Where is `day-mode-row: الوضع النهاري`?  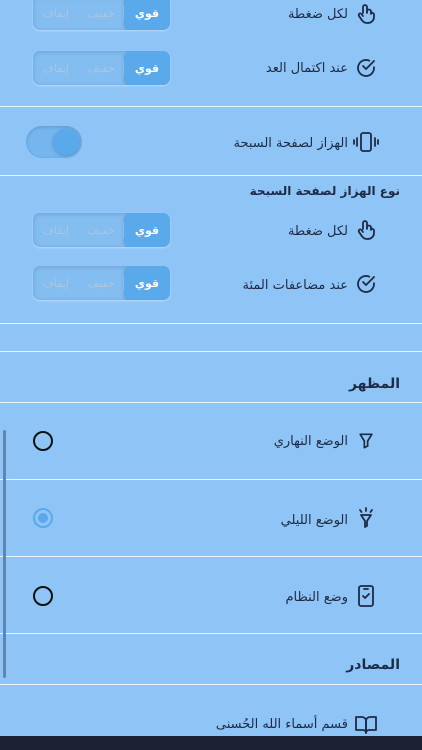
day-mode-row: الوضع النهاري is located at coordinates (211, 441).